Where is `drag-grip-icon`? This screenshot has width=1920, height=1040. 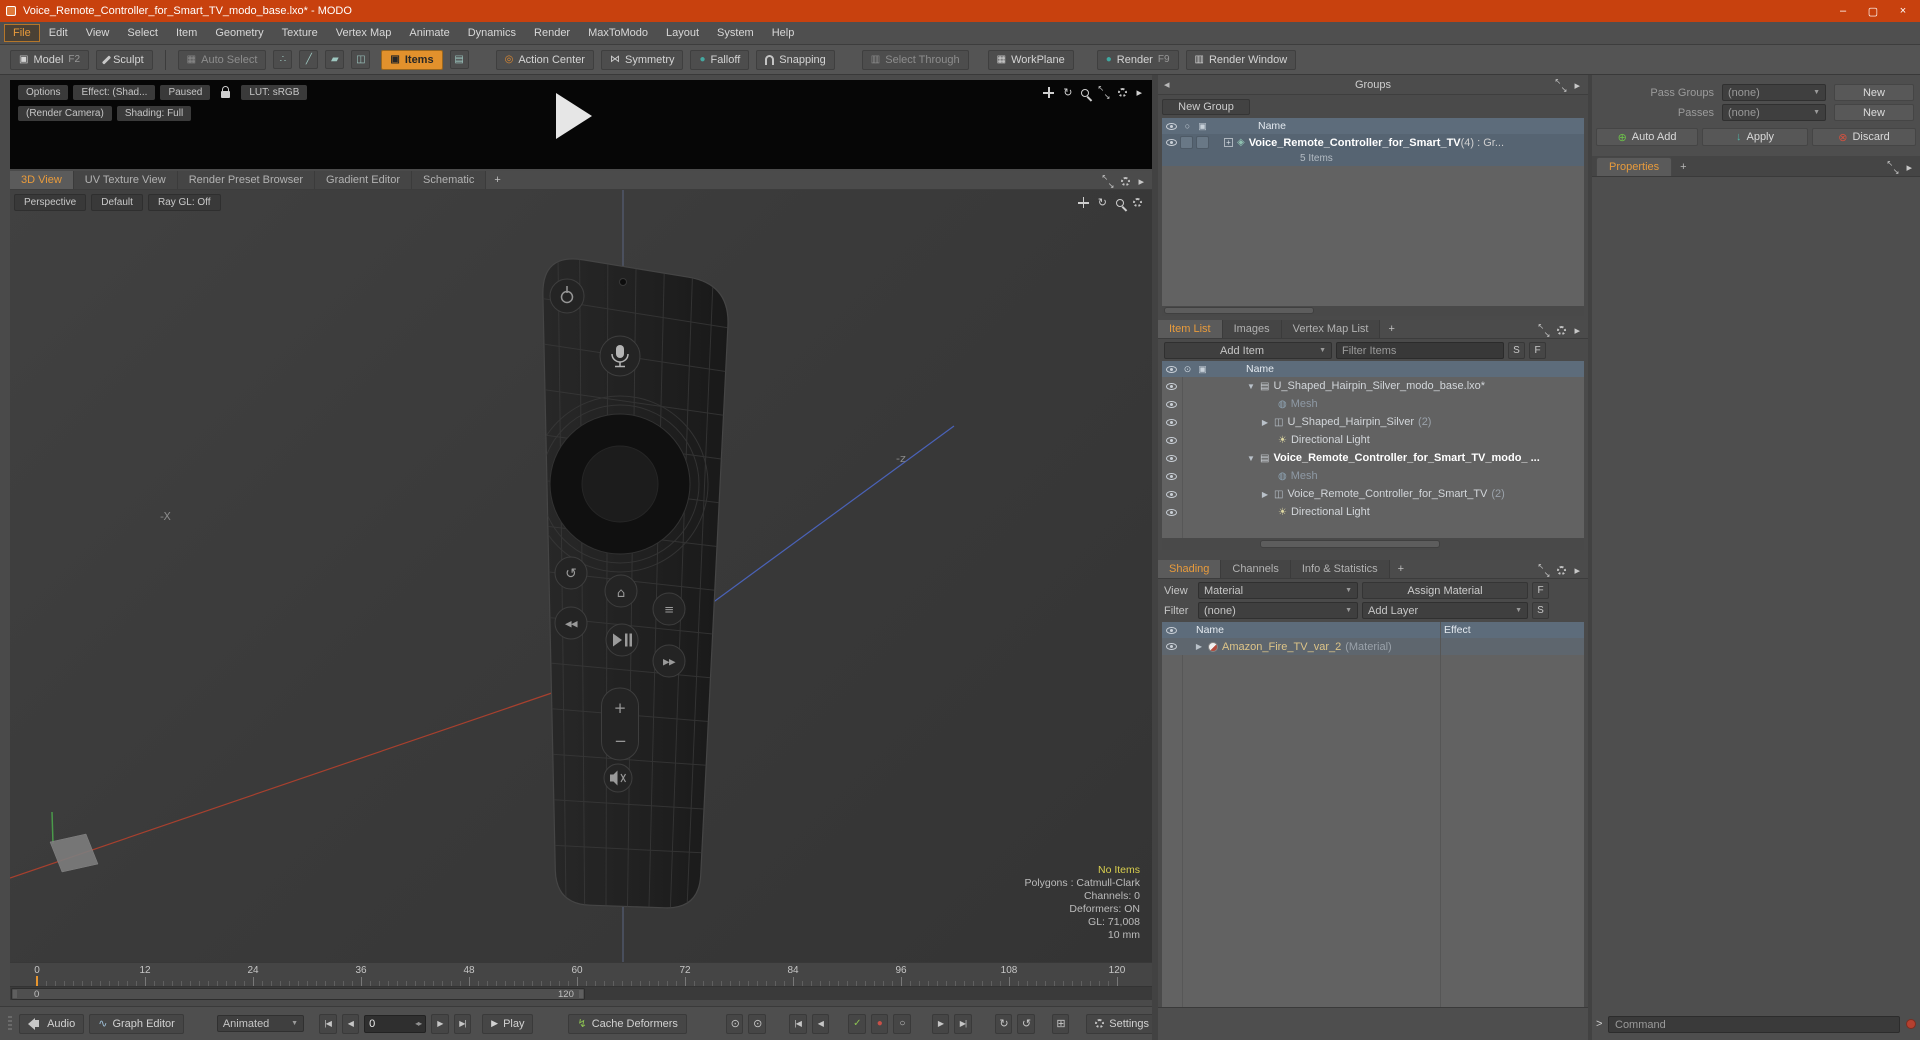 drag-grip-icon is located at coordinates (10, 1023).